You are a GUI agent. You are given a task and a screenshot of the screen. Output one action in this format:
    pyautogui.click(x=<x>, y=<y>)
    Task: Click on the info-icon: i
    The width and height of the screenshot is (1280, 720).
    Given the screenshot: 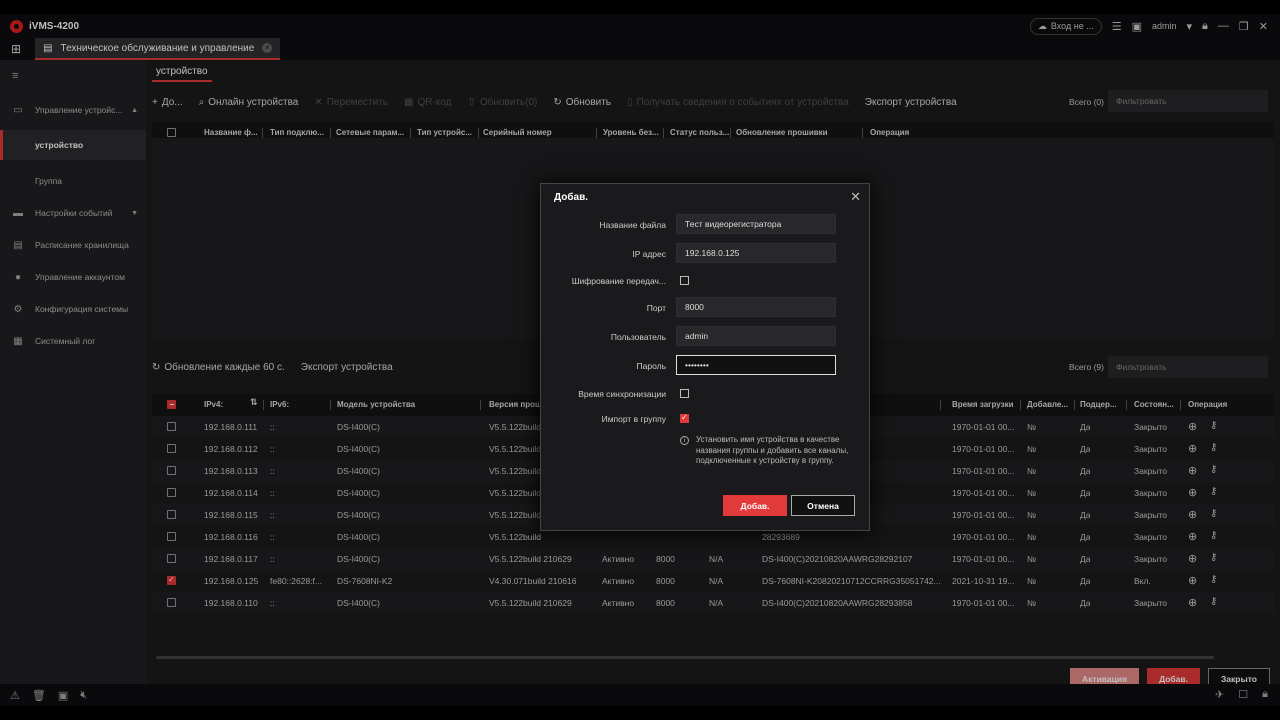 What is the action you would take?
    pyautogui.click(x=684, y=440)
    